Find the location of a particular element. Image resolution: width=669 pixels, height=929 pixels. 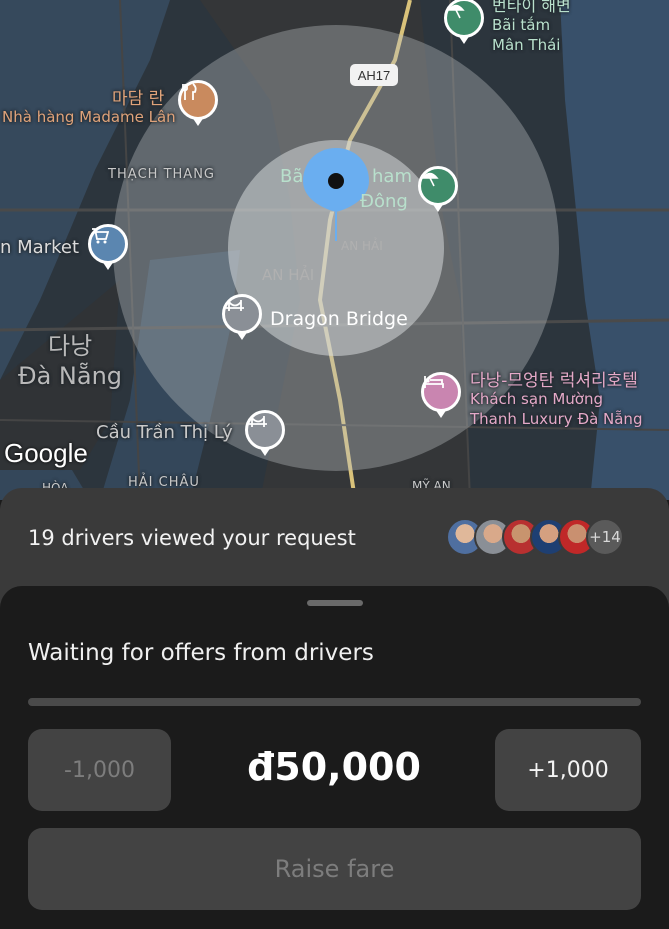

map-label-bai-tam: Bãi tắm is located at coordinates (521, 25).